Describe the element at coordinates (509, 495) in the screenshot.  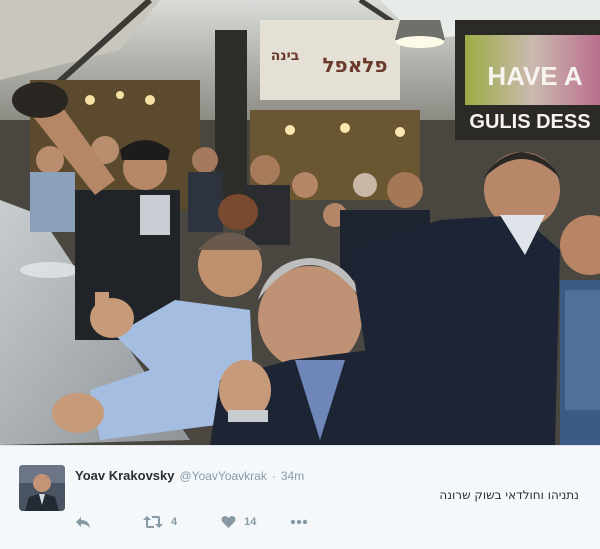
I see `tweet-text: נתניהו וחולדאי בשוק שרונה` at that location.